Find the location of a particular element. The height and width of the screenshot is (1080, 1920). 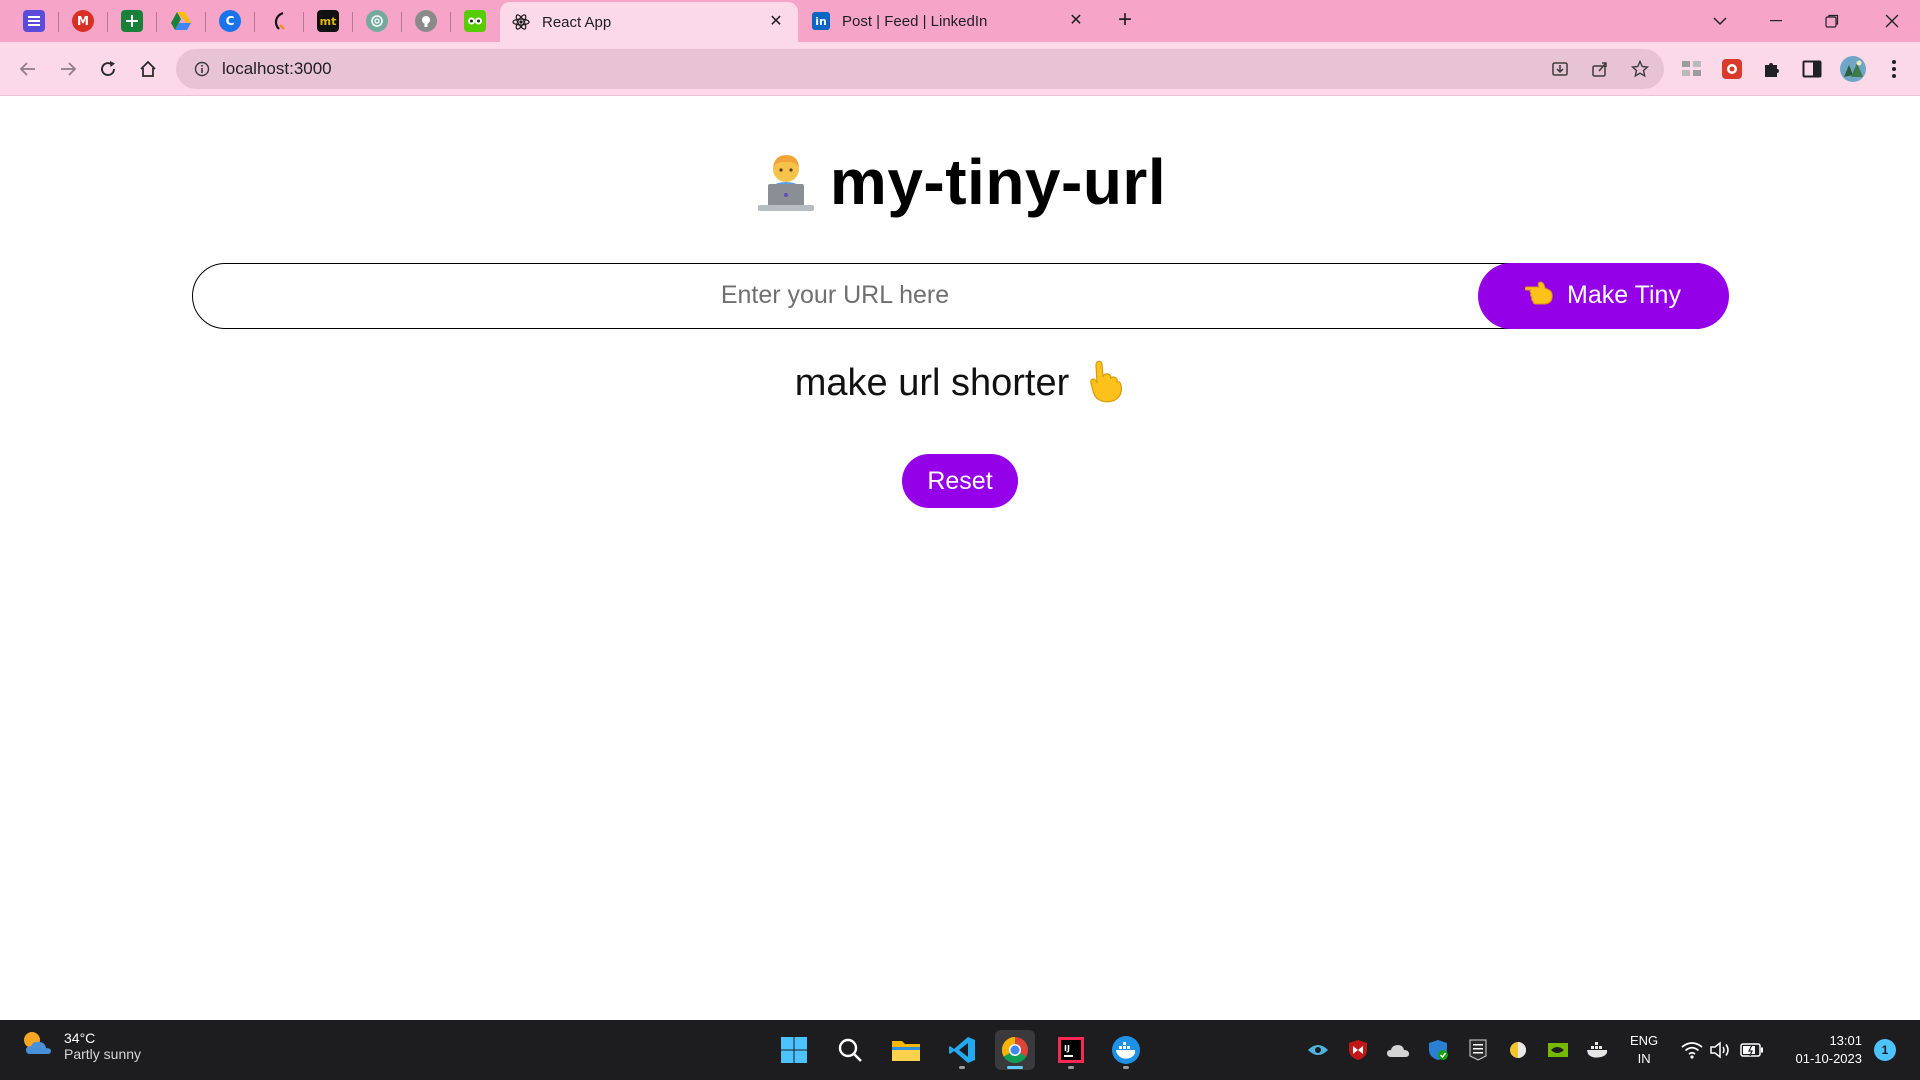

pinned-tab-c-app: C is located at coordinates (230, 21).